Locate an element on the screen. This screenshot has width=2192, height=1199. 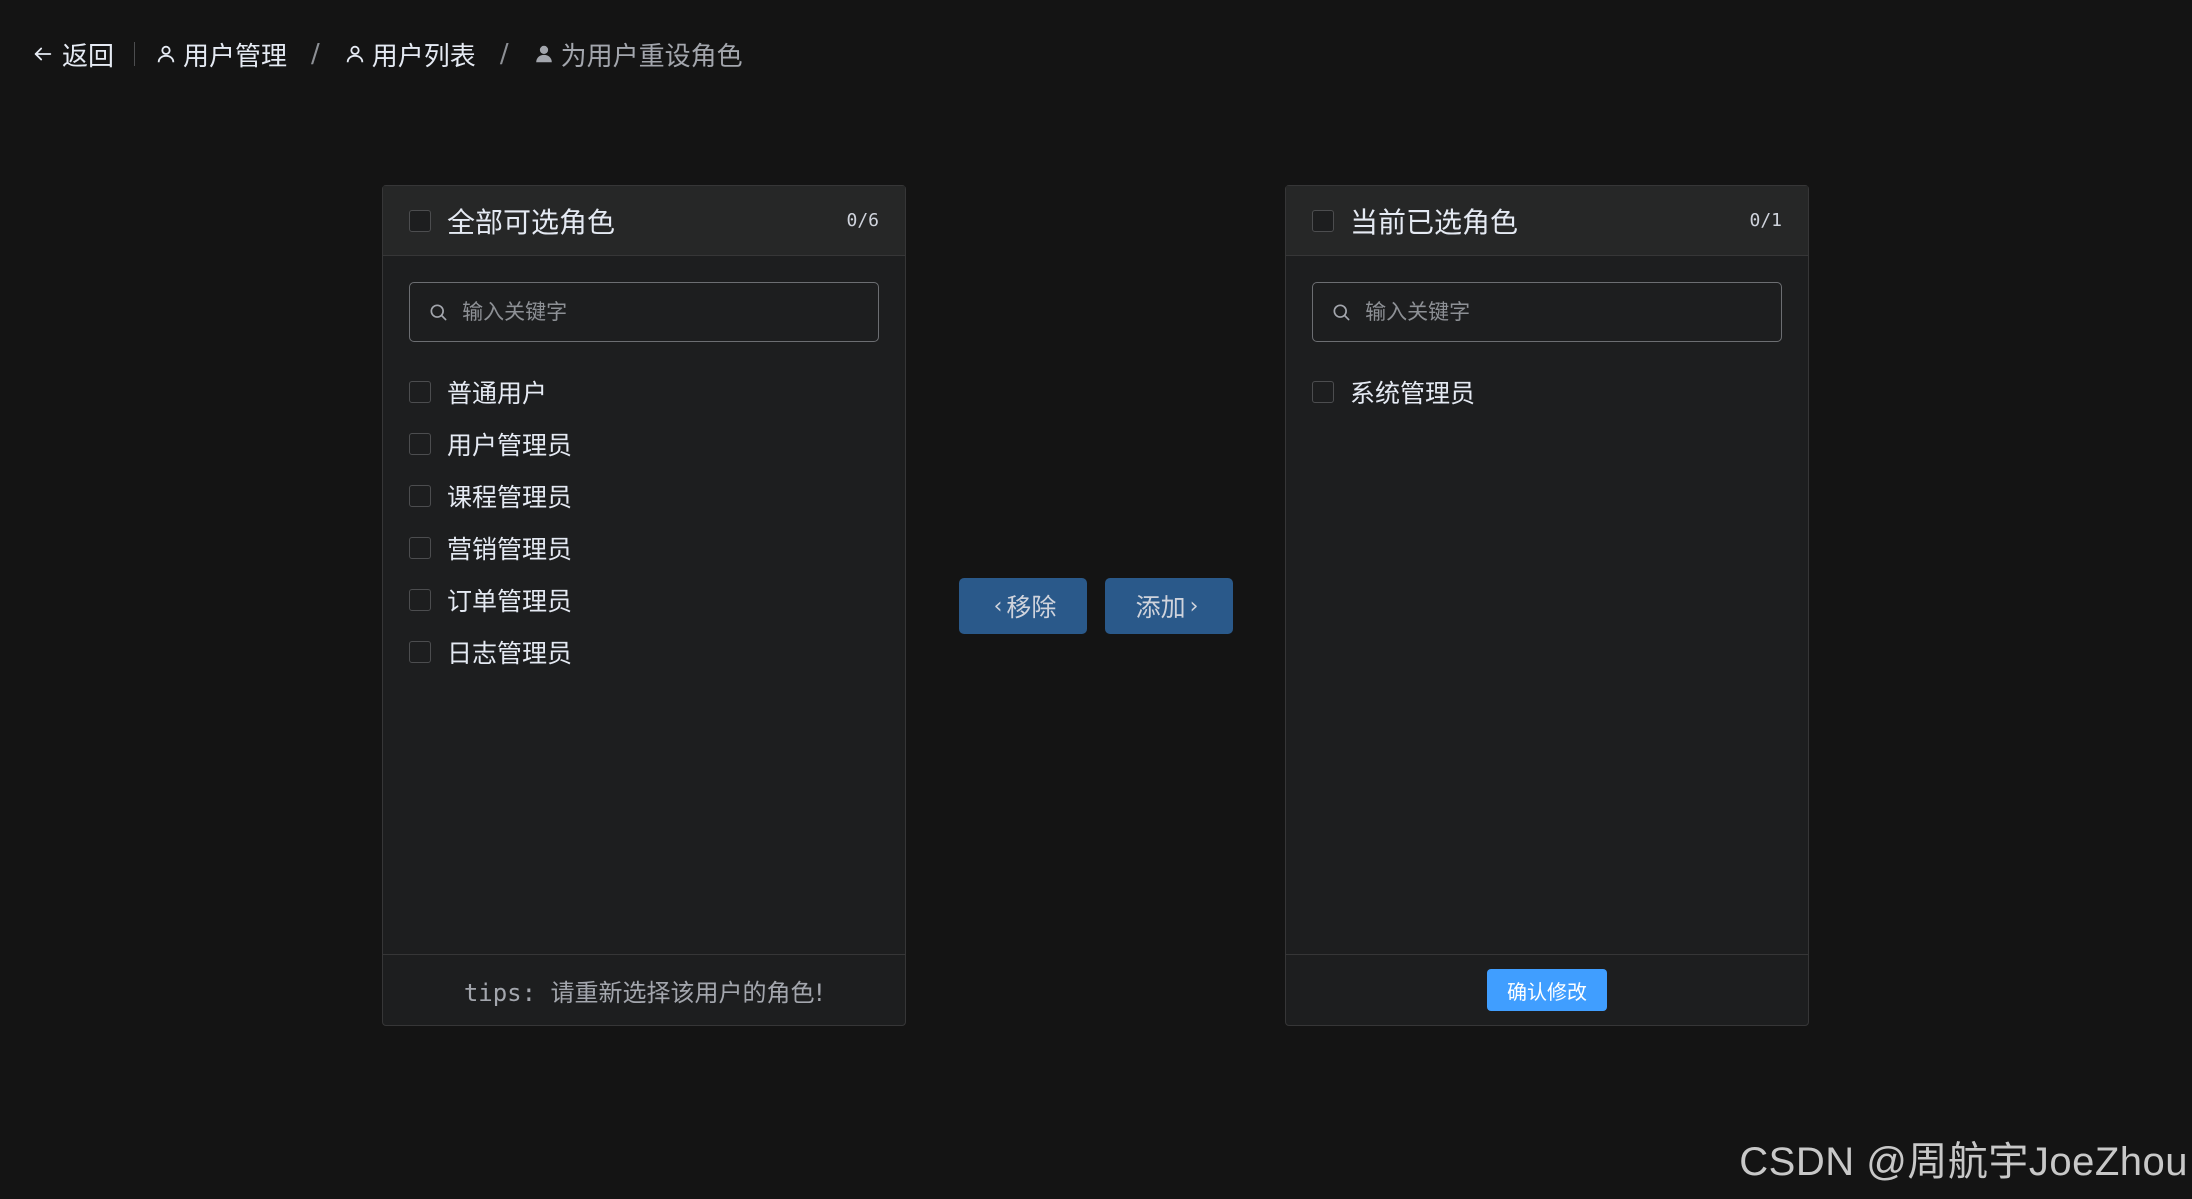
panel-header: 全部可选角色 0/6 is located at coordinates (644, 221).